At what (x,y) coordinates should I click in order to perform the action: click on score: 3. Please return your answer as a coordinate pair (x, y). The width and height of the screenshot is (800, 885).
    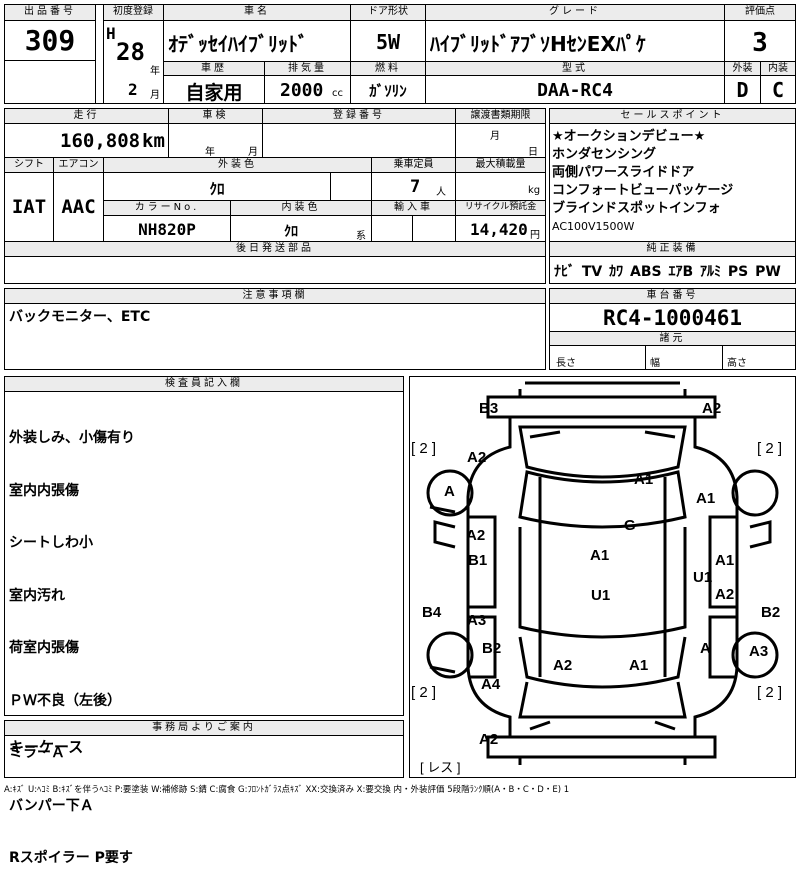
    Looking at the image, I should click on (760, 43).